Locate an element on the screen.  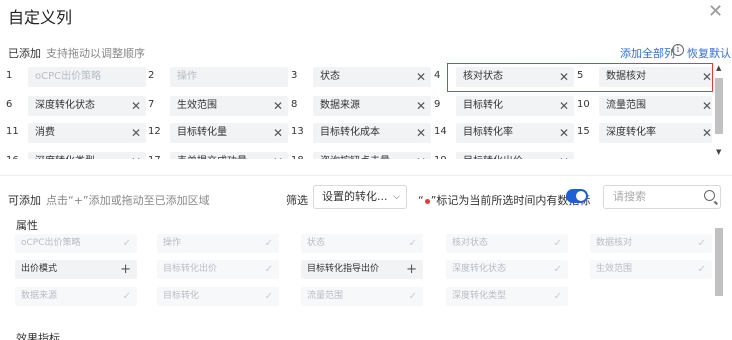
added-column-chip: 表单提交成功量 ✕ is located at coordinates (229, 155).